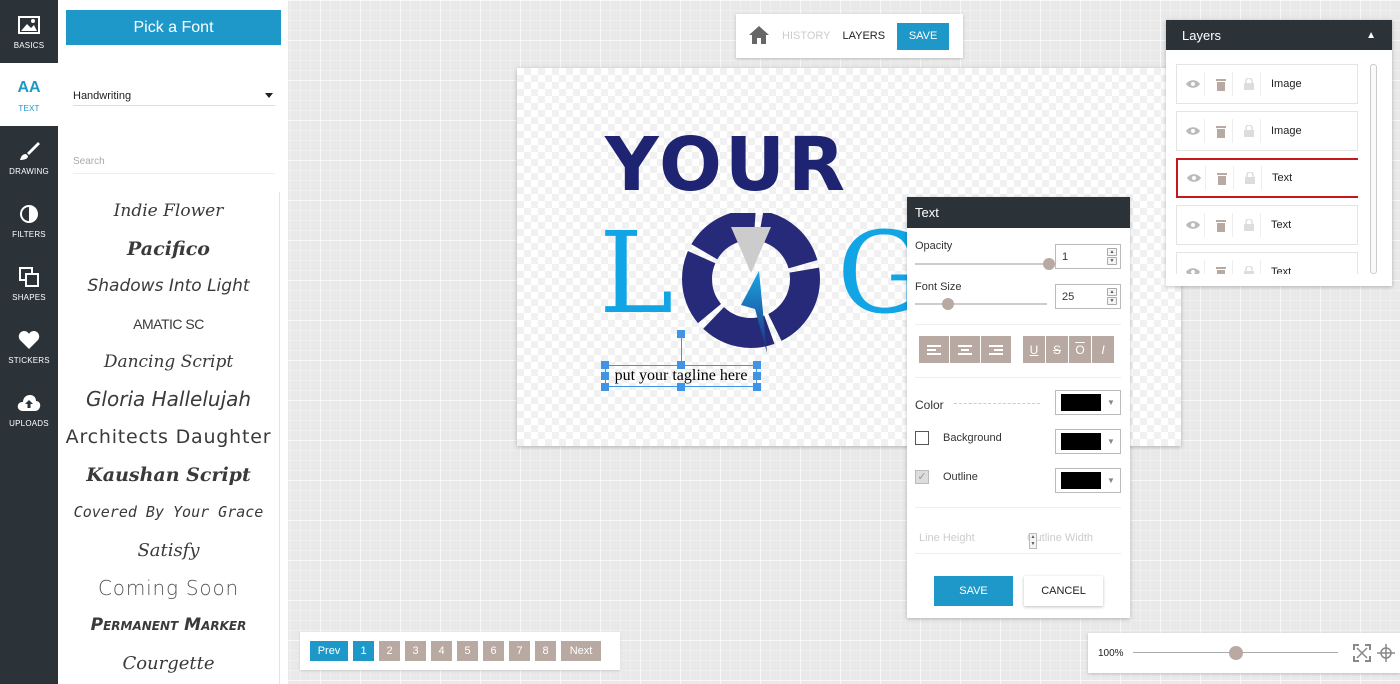 This screenshot has height=684, width=1400. What do you see at coordinates (922, 477) in the screenshot?
I see `outline-checkbox: ✓` at bounding box center [922, 477].